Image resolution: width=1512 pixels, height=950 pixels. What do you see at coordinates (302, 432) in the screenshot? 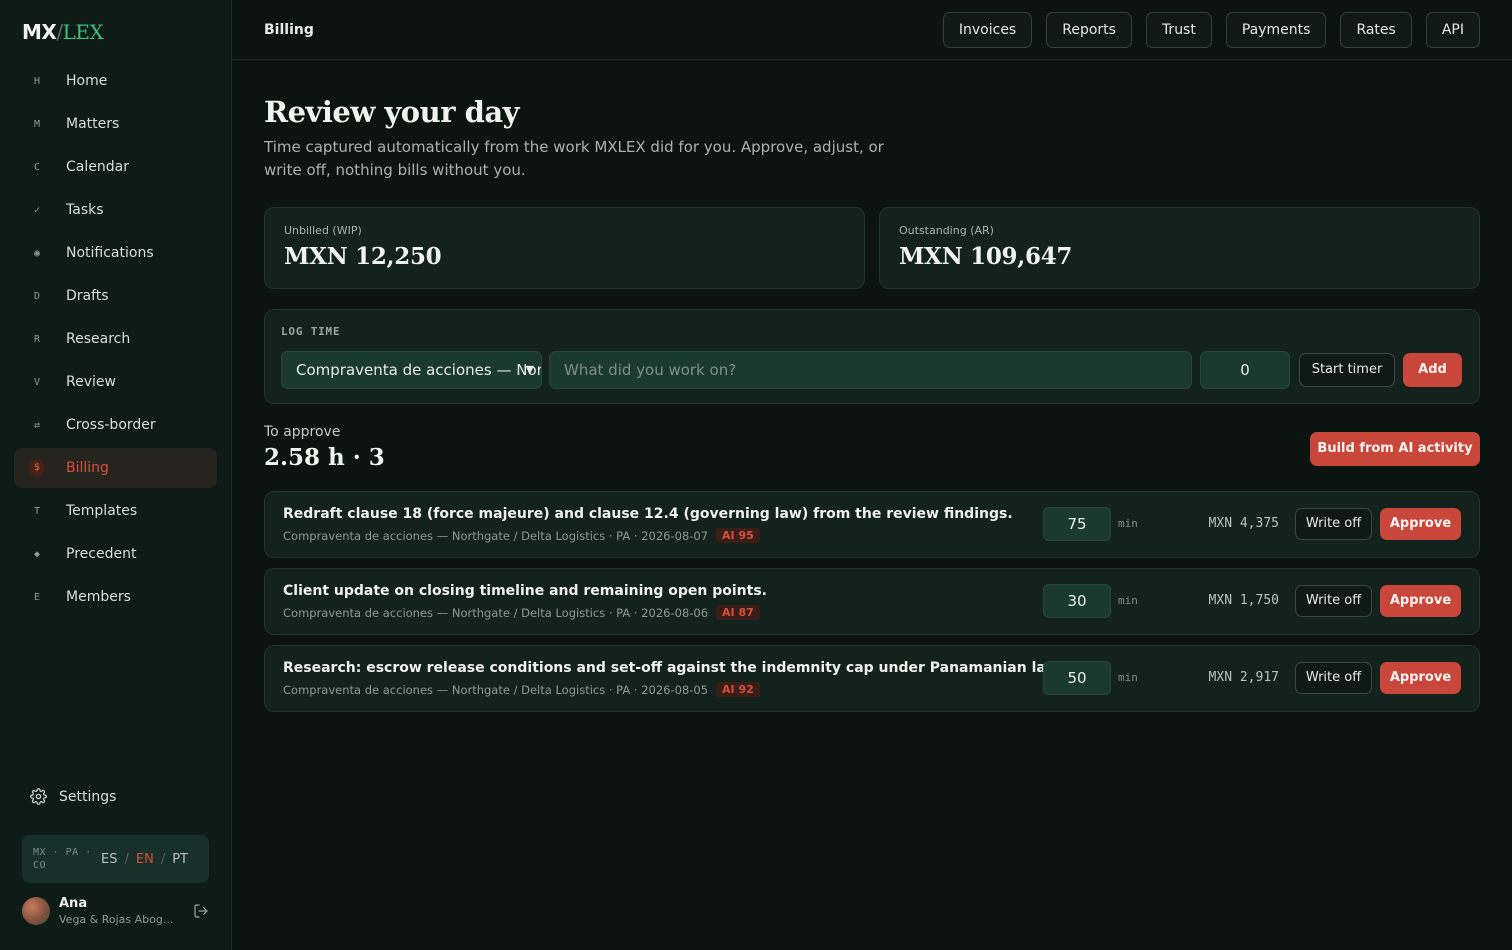
I see `to-approve-label: To approve` at bounding box center [302, 432].